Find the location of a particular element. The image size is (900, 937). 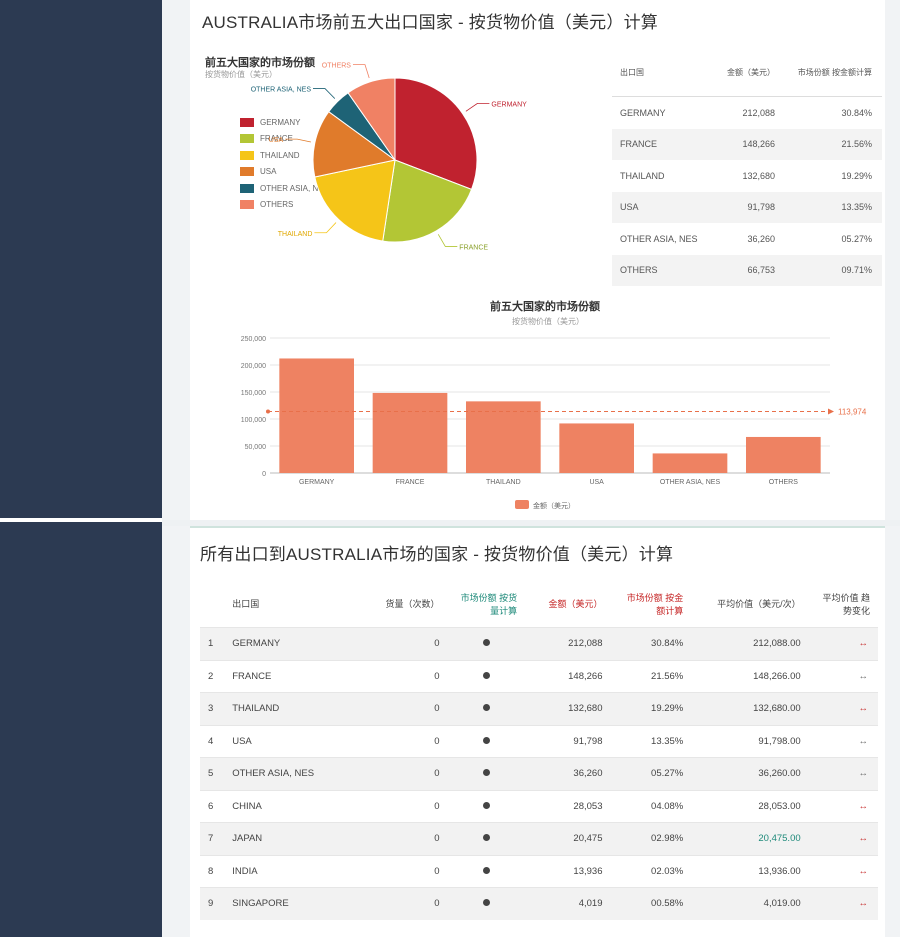

bar-usa is located at coordinates (596, 448).